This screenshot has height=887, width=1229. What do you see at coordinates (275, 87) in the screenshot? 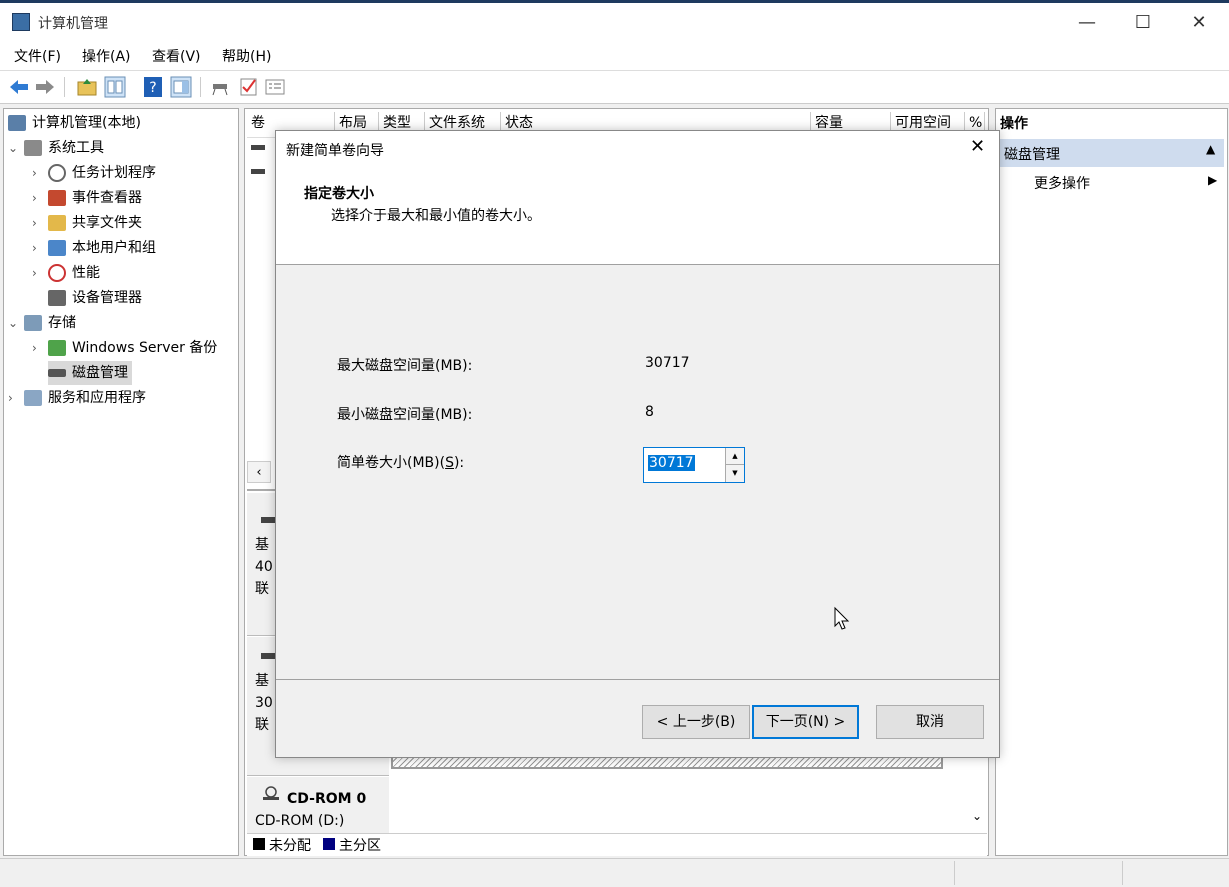
I see `properties-icon` at bounding box center [275, 87].